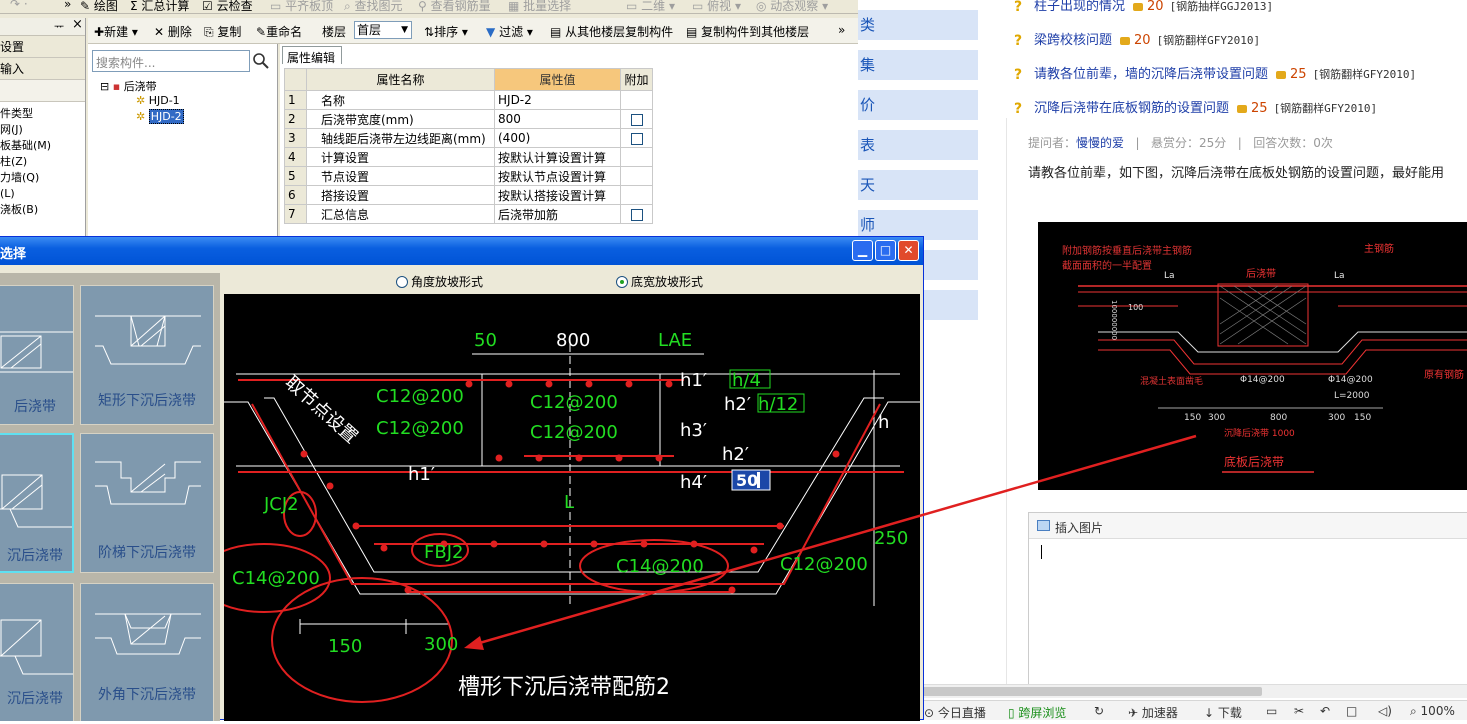 The width and height of the screenshot is (1467, 724). What do you see at coordinates (955, 712) in the screenshot?
I see `live-button: ⊙ 今日直播` at bounding box center [955, 712].